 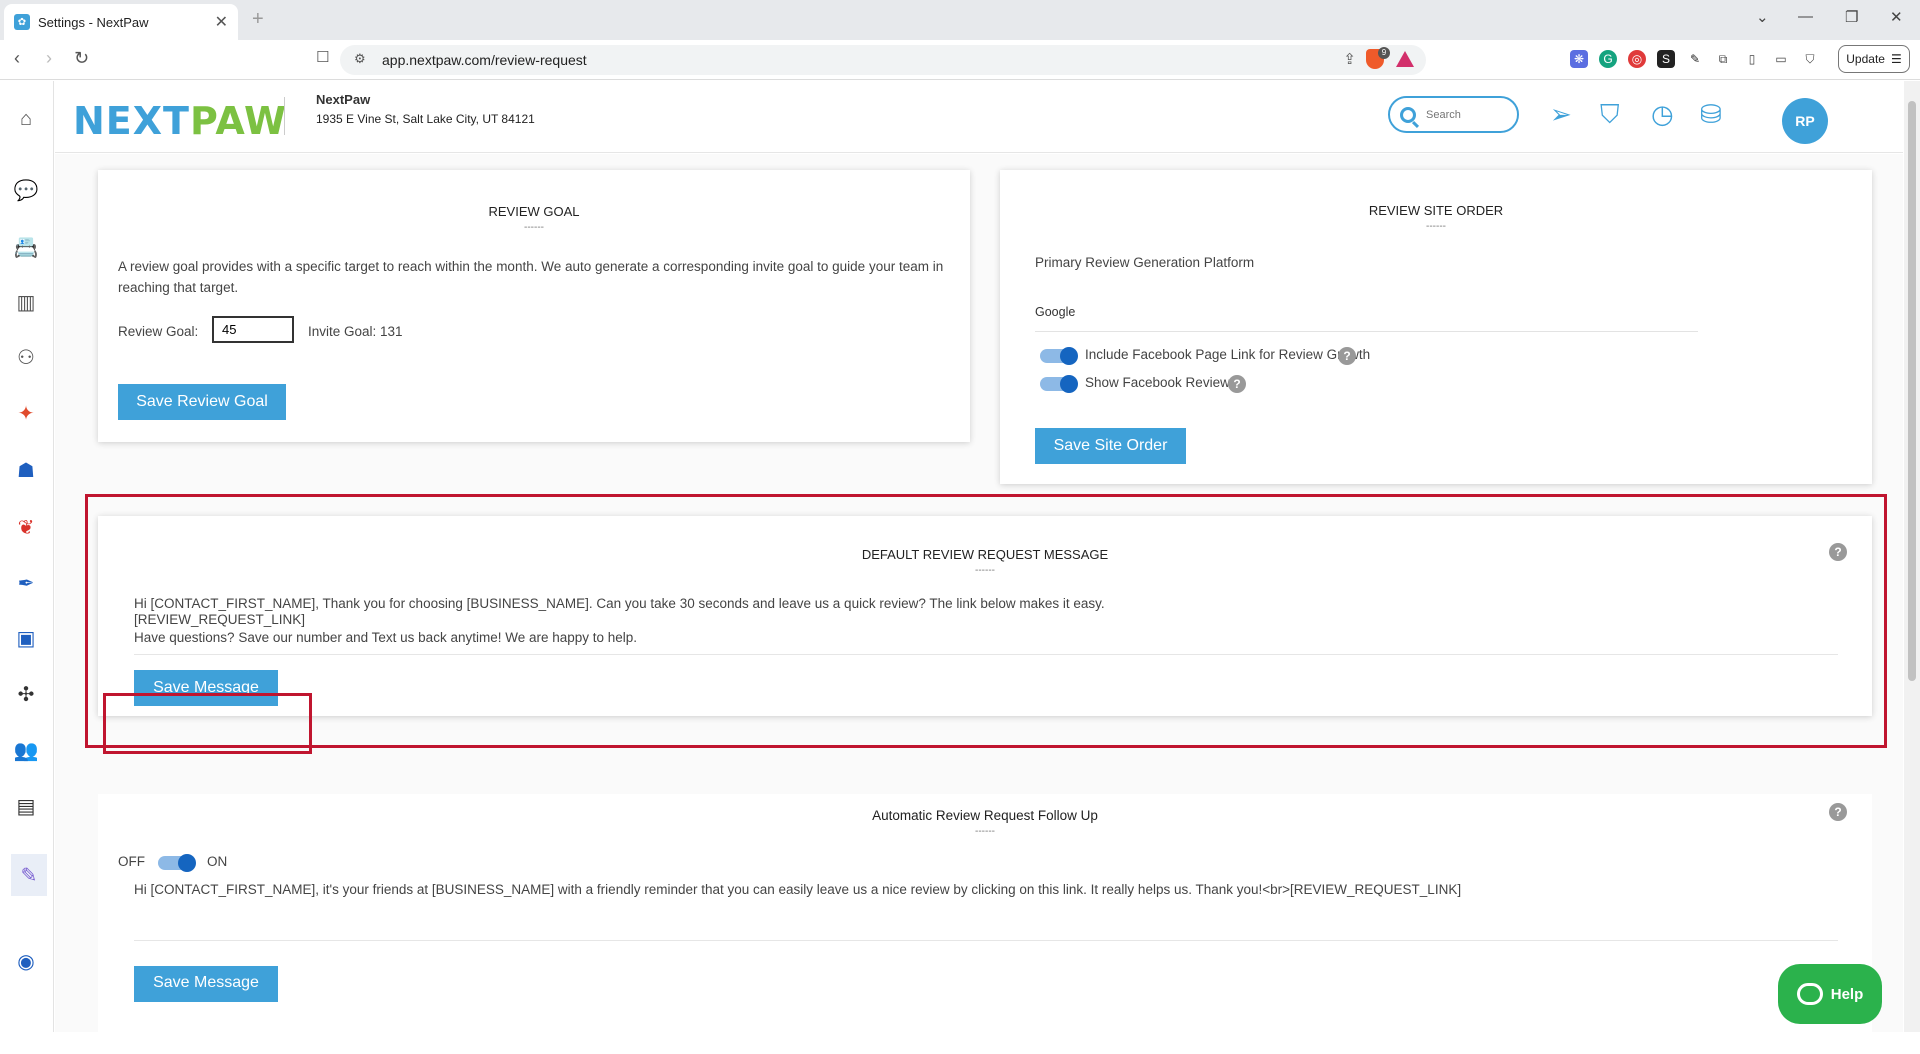 What do you see at coordinates (1851, 17) in the screenshot?
I see `restore-icon: ❐` at bounding box center [1851, 17].